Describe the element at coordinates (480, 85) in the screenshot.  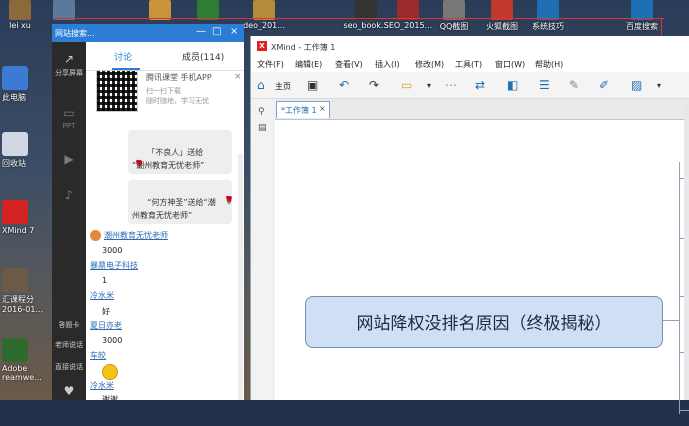
I see `relationship-icon: ⇄` at that location.